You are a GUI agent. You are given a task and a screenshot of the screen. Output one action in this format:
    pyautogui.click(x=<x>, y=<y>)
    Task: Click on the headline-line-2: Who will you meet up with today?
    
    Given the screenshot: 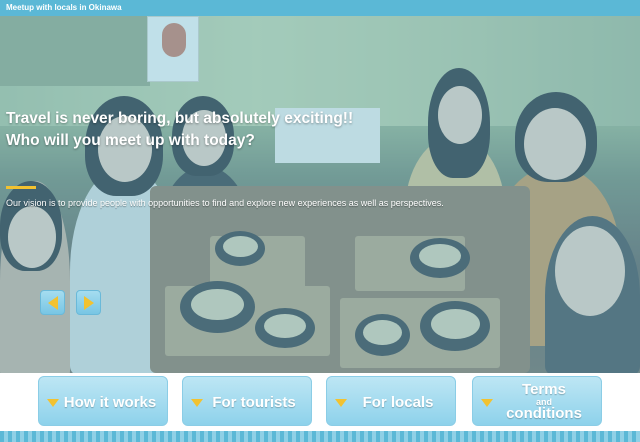 What is the action you would take?
    pyautogui.click(x=130, y=140)
    